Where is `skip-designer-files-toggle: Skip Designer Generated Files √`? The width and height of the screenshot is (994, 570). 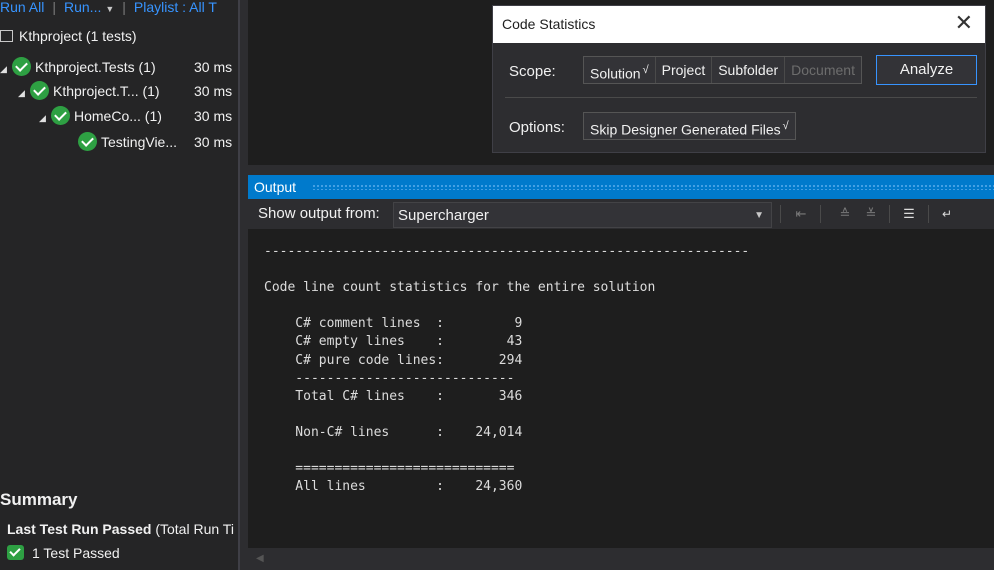
skip-designer-files-toggle: Skip Designer Generated Files √ is located at coordinates (689, 126).